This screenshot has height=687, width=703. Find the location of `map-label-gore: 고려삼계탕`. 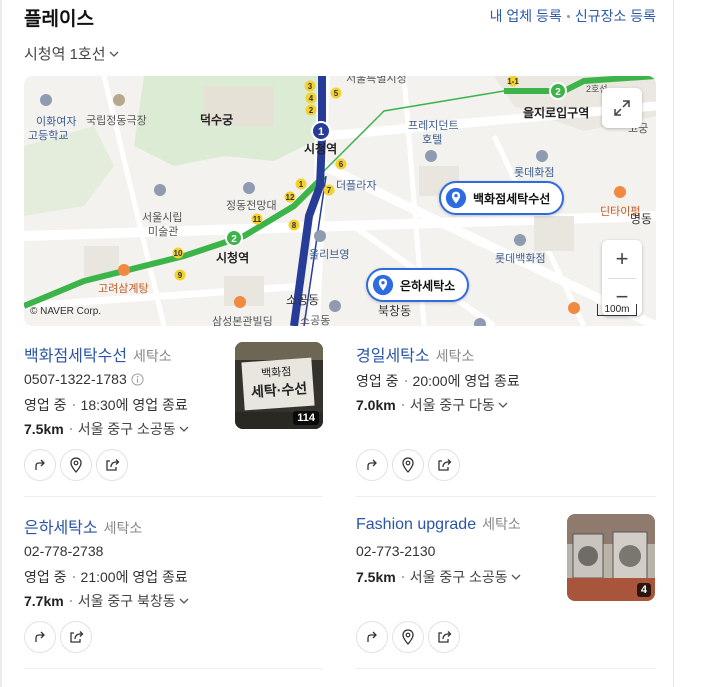

map-label-gore: 고려삼계탕 is located at coordinates (123, 289).